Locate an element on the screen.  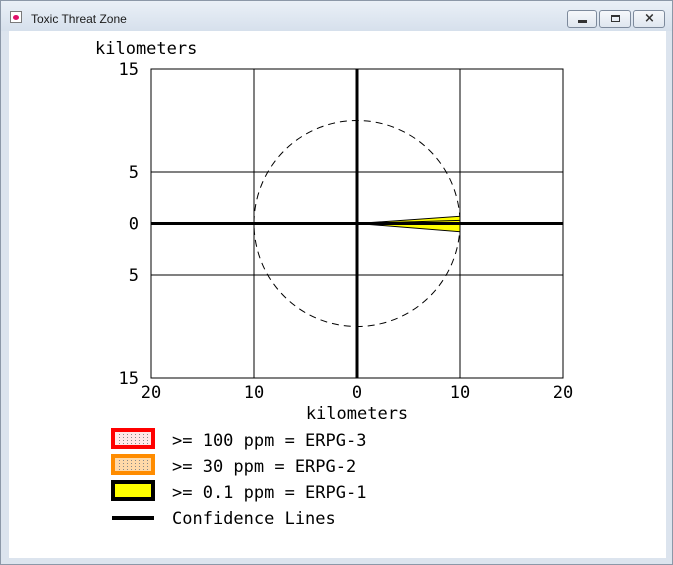
legend-label: >= 30 ppm = ERPG-2 is located at coordinates (264, 467).